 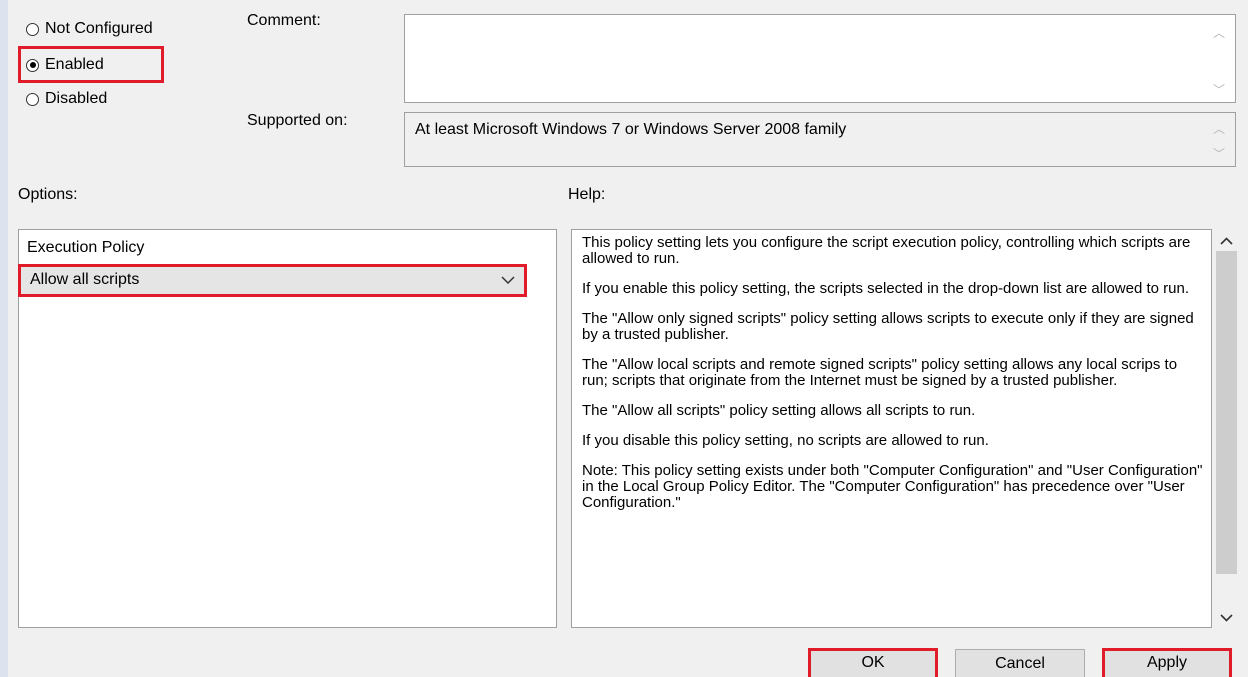 What do you see at coordinates (1219, 154) in the screenshot?
I see `supported-scroll-down-icon: ﹀` at bounding box center [1219, 154].